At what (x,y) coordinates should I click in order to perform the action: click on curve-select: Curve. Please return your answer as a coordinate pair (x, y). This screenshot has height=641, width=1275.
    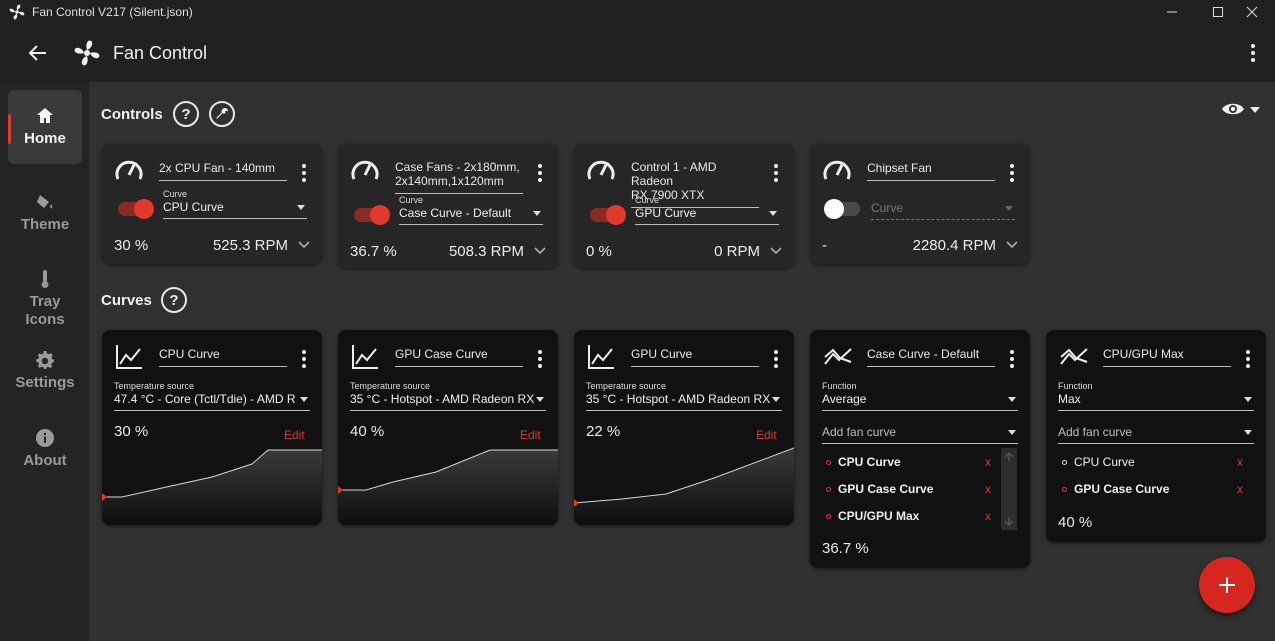
    Looking at the image, I should click on (943, 210).